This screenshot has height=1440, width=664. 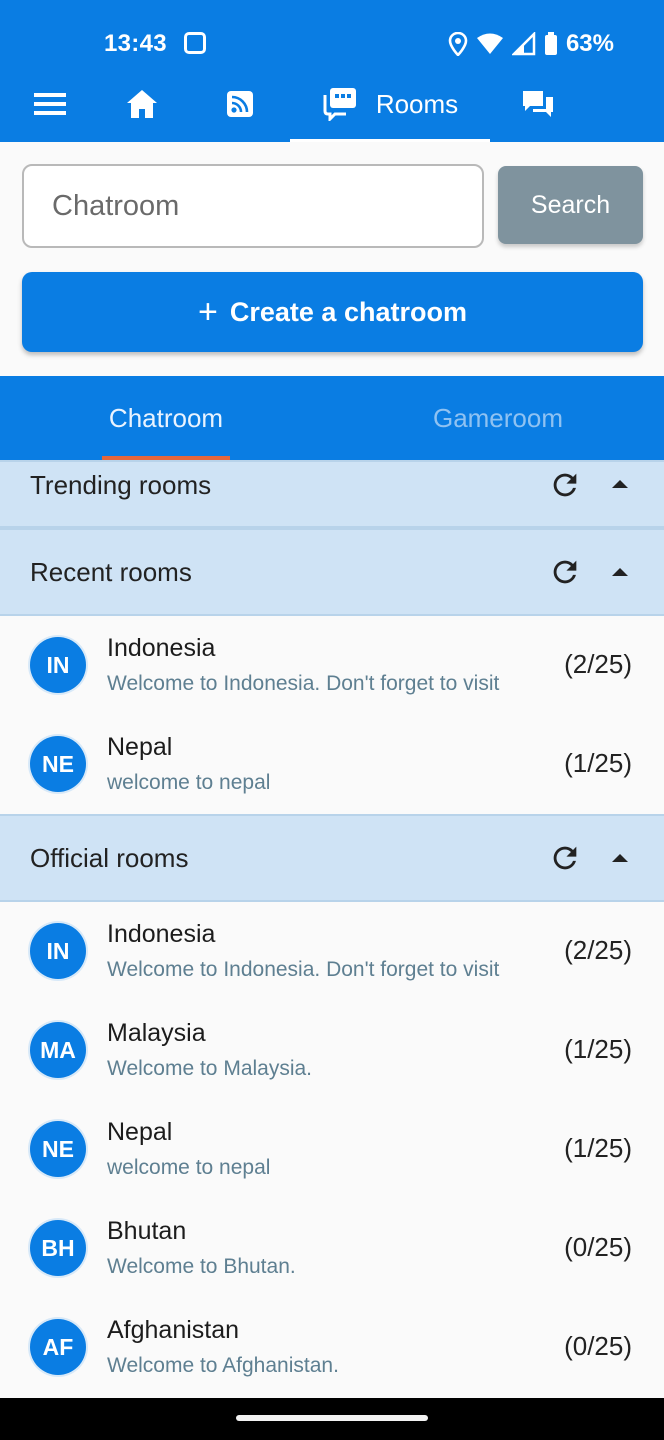 What do you see at coordinates (458, 44) in the screenshot?
I see `location-icon` at bounding box center [458, 44].